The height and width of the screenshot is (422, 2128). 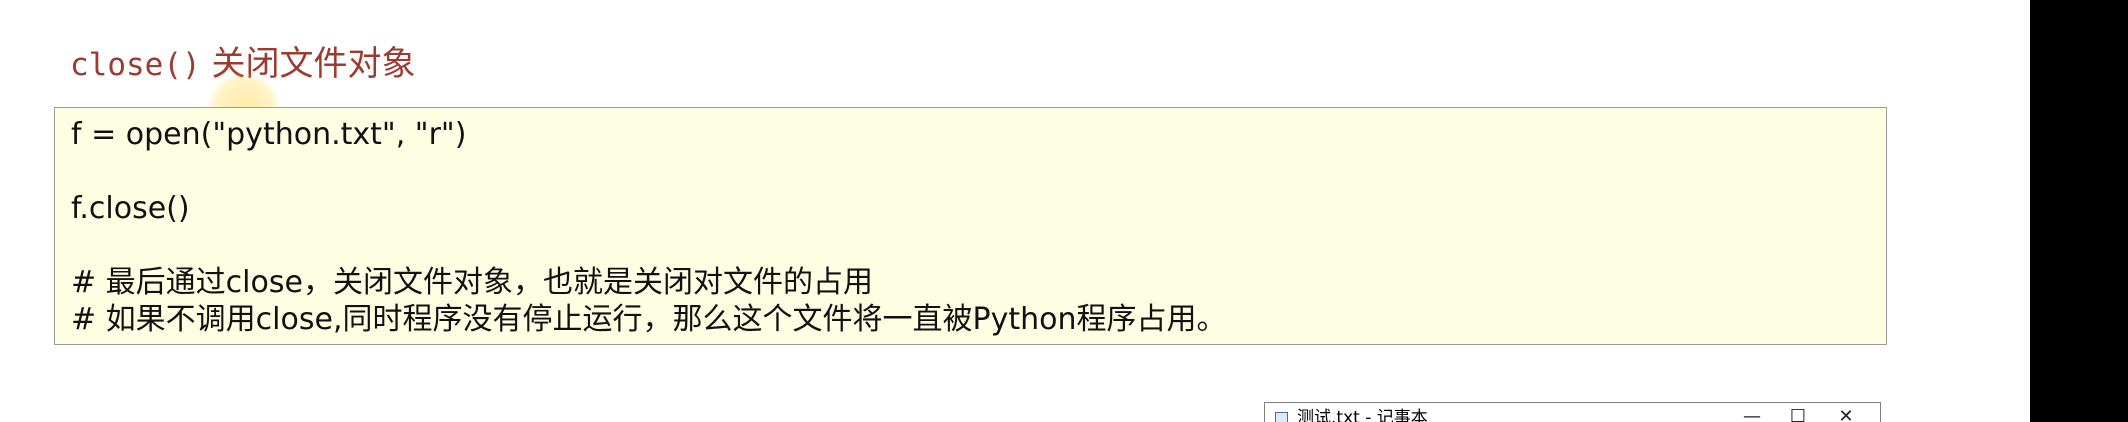 I want to click on heading-description: 关闭文件对象, so click(x=313, y=64).